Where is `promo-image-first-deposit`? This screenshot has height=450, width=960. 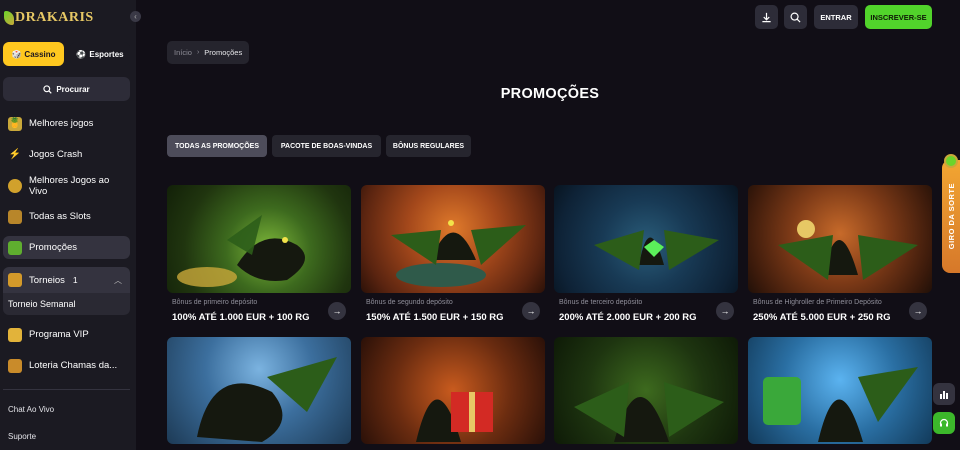
promo-image-first-deposit is located at coordinates (259, 239).